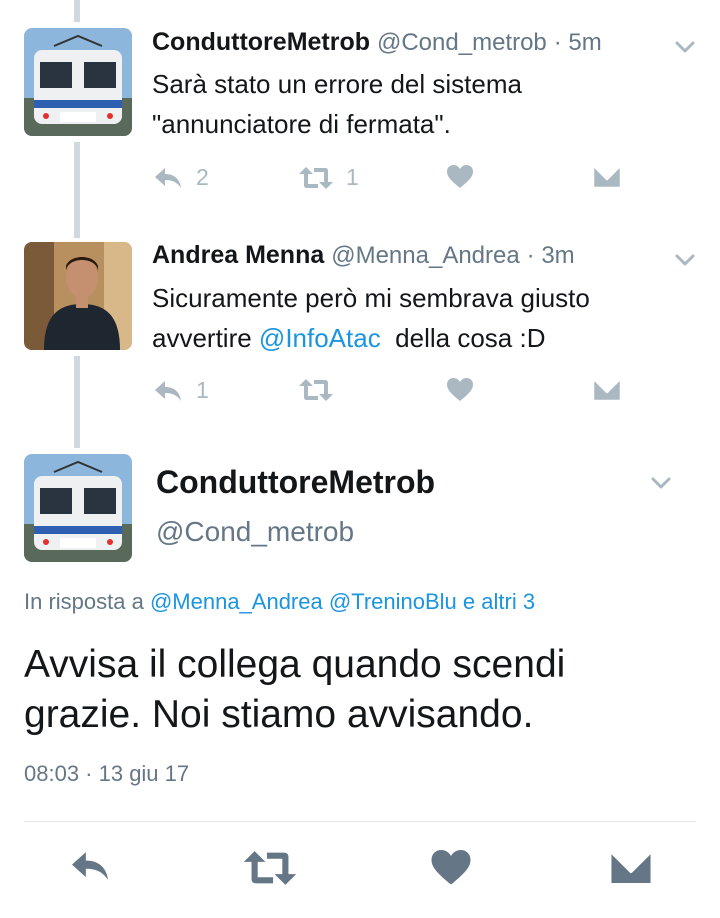 Image resolution: width=720 pixels, height=918 pixels. Describe the element at coordinates (352, 177) in the screenshot. I see `retweet-count: 1` at that location.